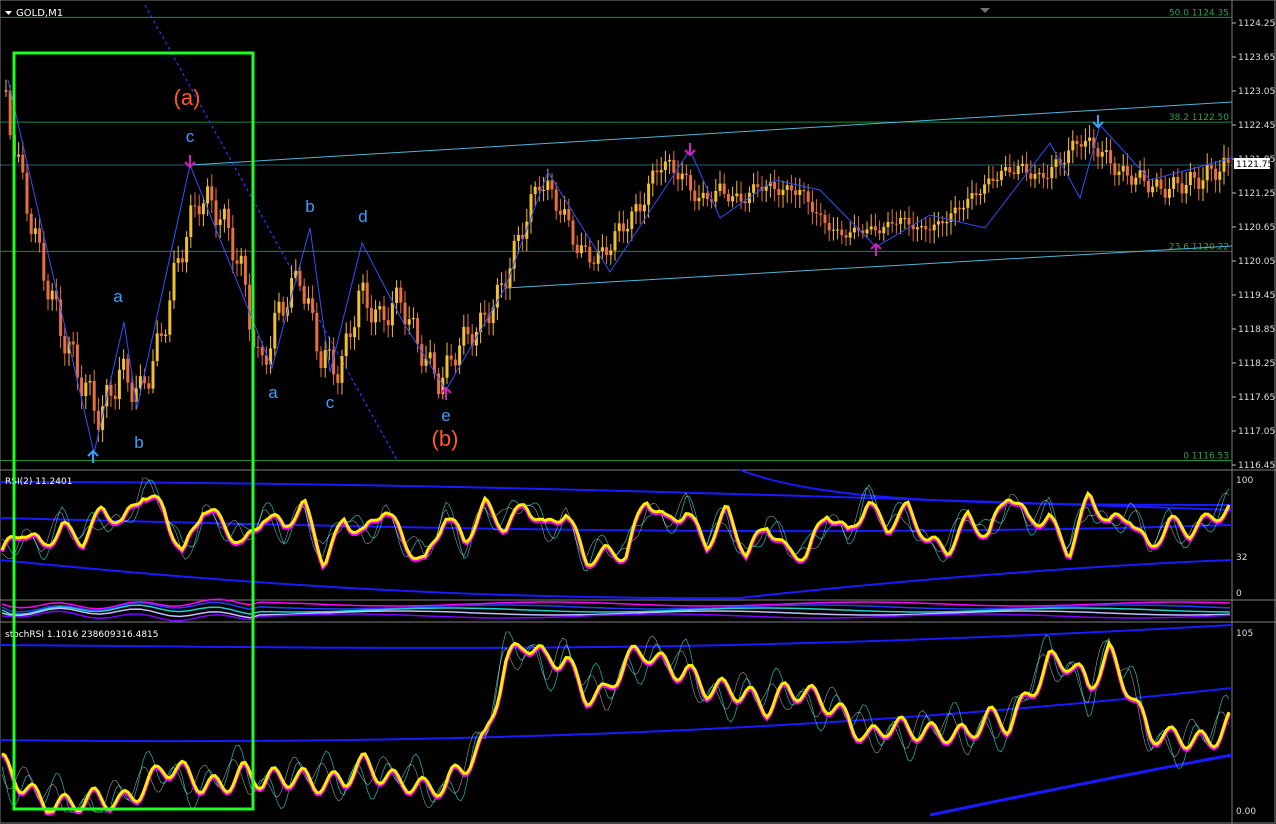  What do you see at coordinates (1256, 330) in the screenshot?
I see `price-tick-label: 1118.85` at bounding box center [1256, 330].